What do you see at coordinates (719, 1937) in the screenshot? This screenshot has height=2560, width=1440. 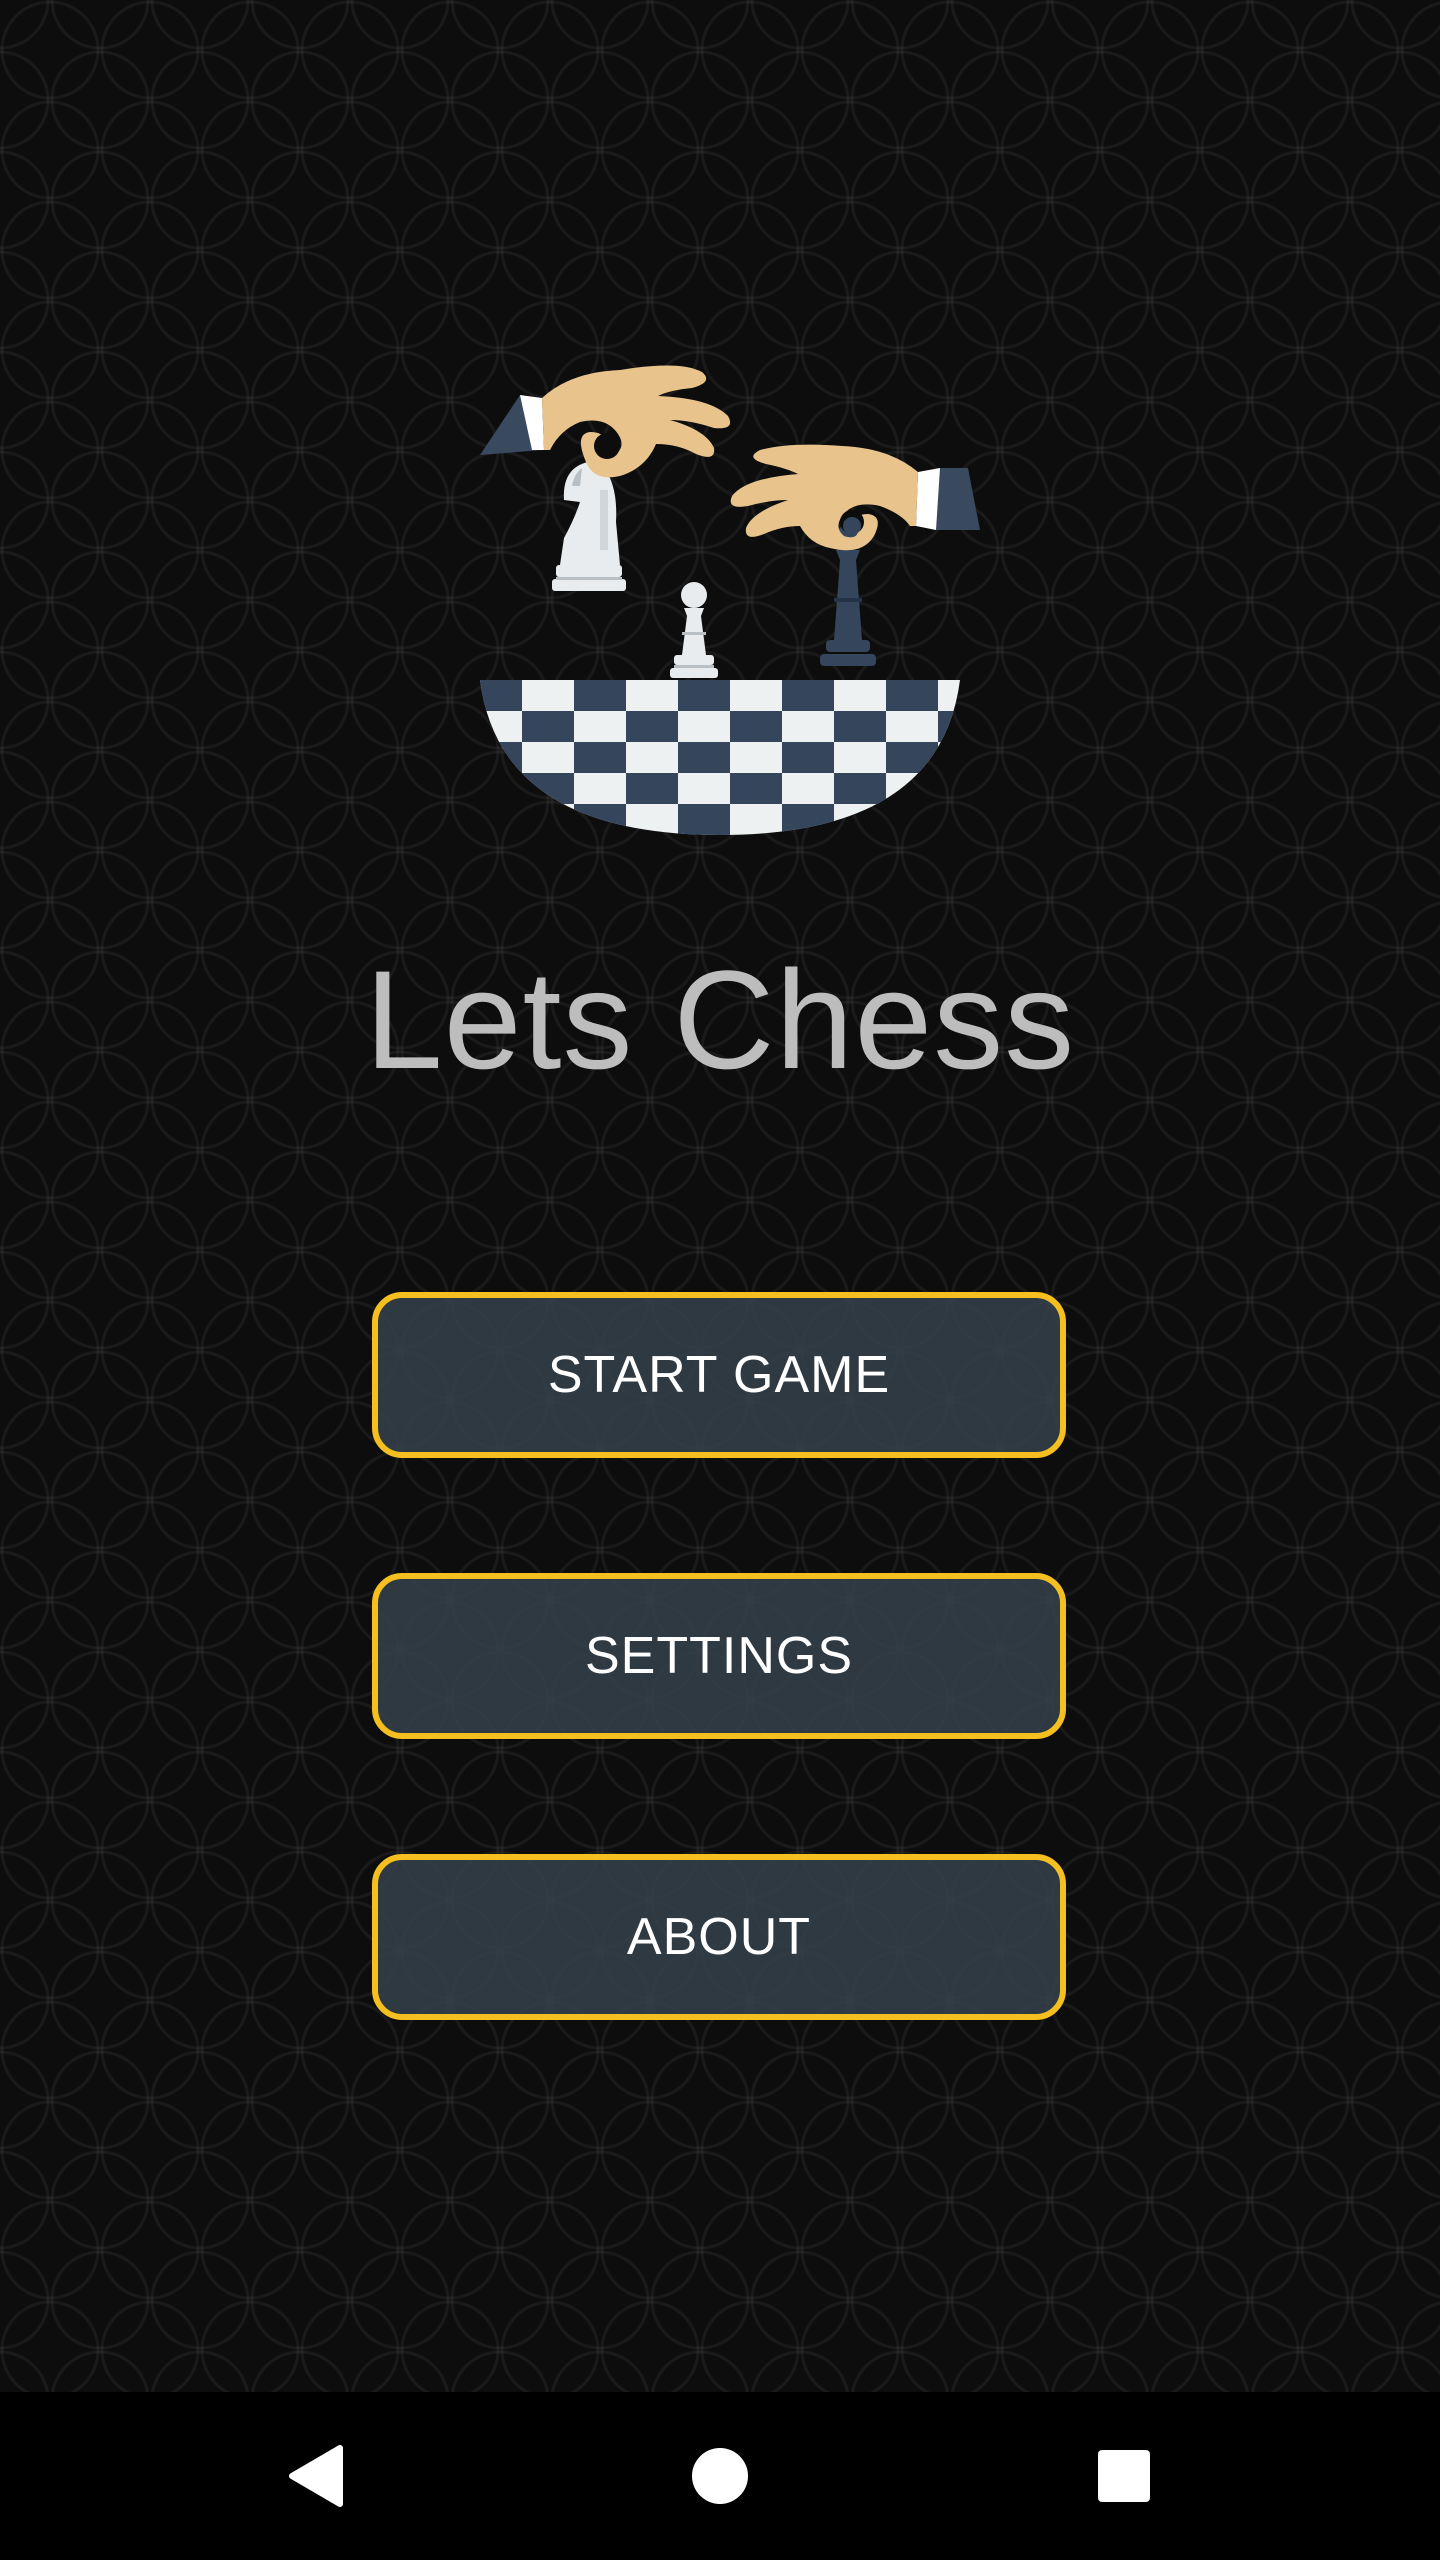 I see `about-button: ABOUT` at bounding box center [719, 1937].